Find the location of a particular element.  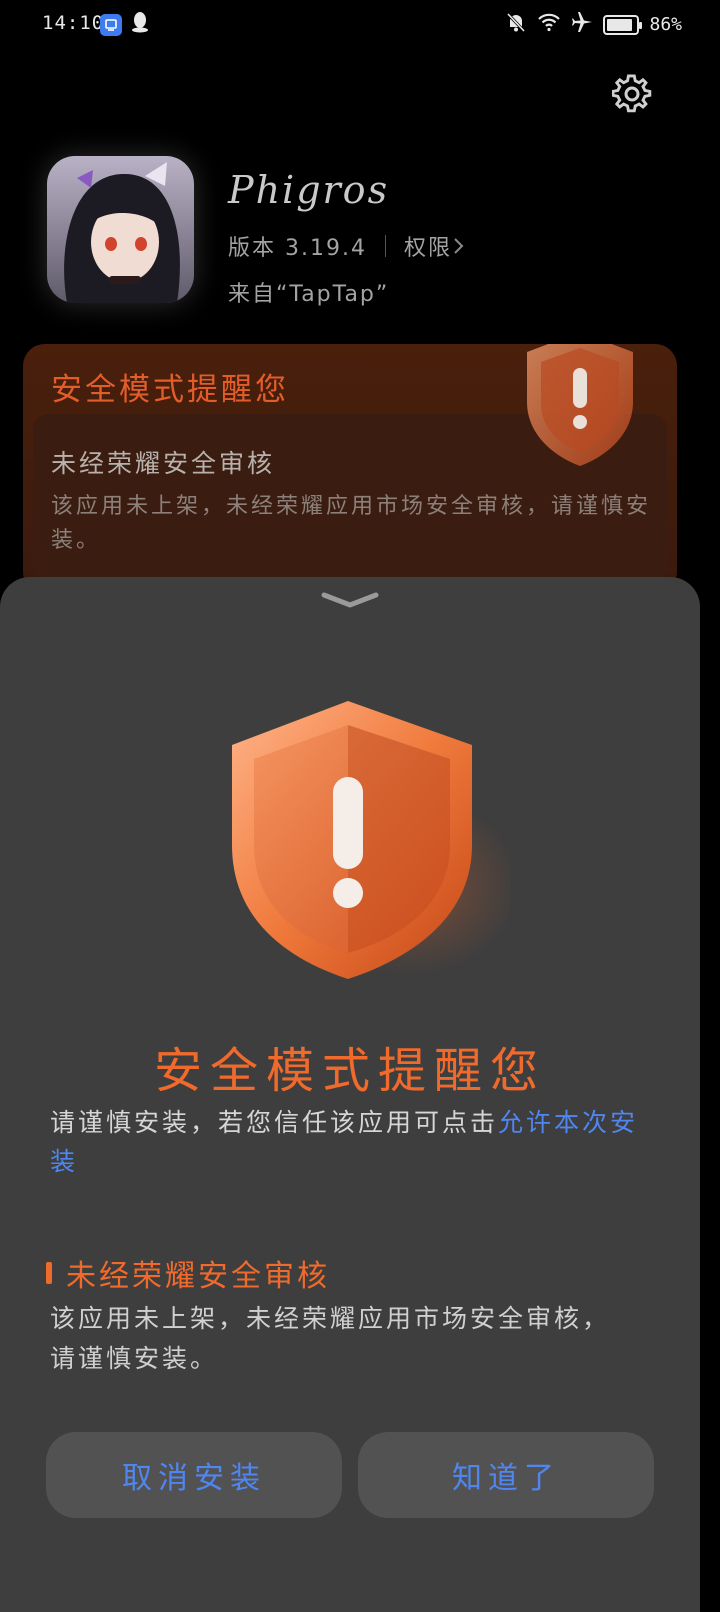

status-time: 14:10 is located at coordinates (73, 23).